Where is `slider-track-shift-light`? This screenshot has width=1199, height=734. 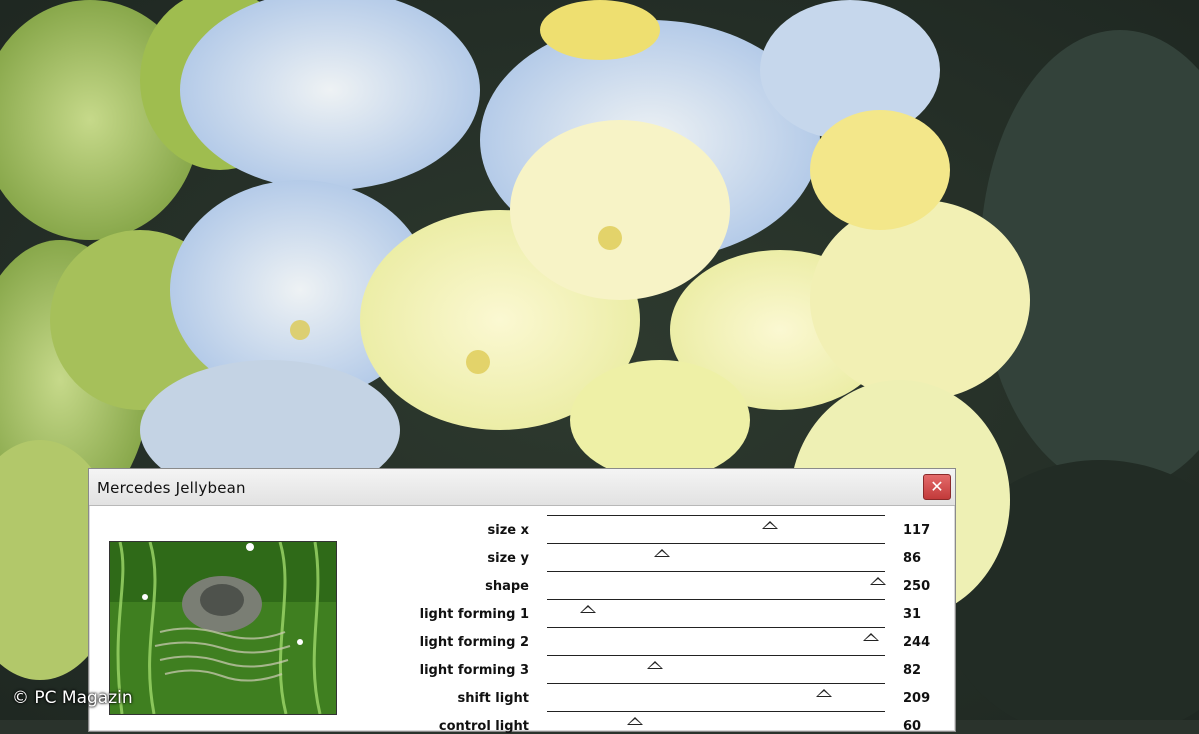
slider-track-shift-light is located at coordinates (716, 683).